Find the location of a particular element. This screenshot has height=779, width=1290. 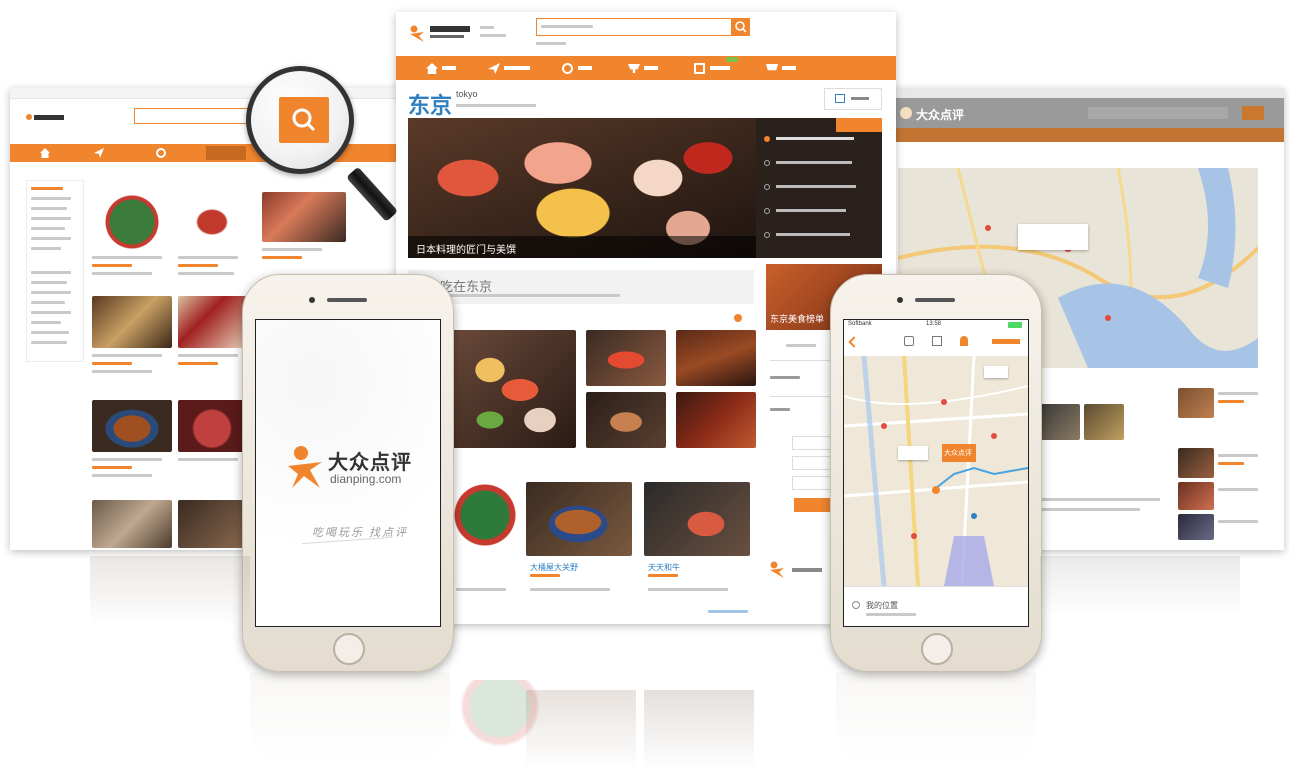

center-nav-bar is located at coordinates (646, 68).